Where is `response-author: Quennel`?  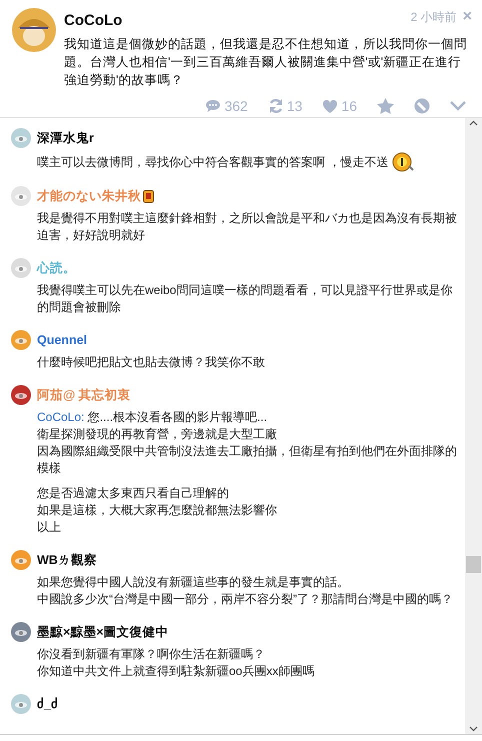
response-author: Quennel is located at coordinates (62, 340).